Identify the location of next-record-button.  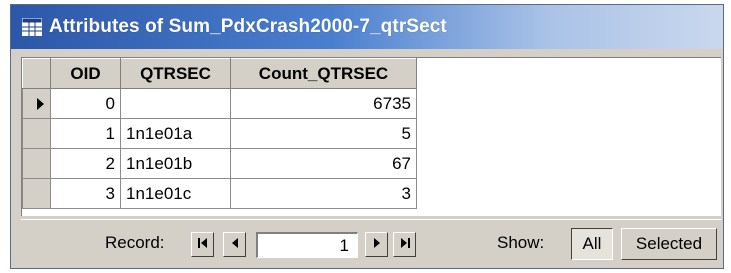
(376, 244).